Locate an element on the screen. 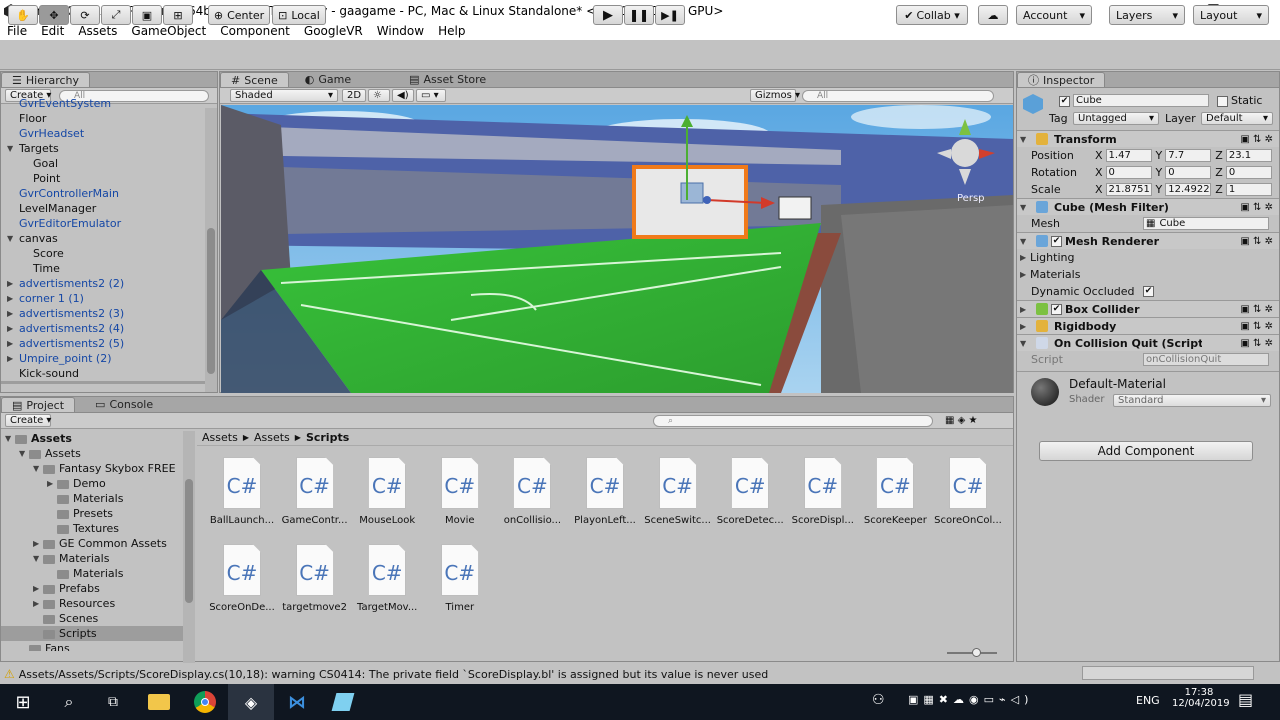 The width and height of the screenshot is (1280, 720). app-icon is located at coordinates (343, 702).